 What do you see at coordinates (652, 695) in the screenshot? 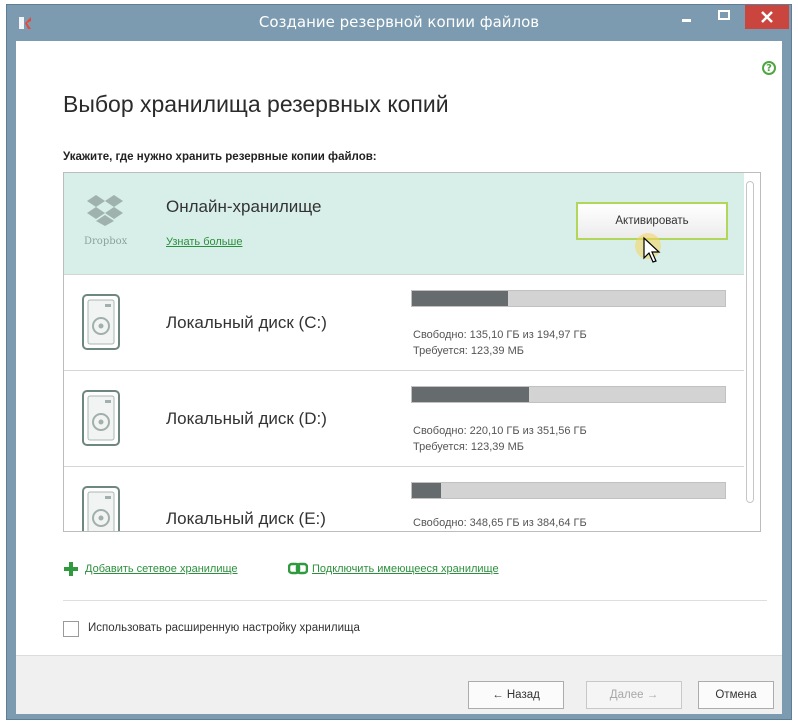
I see `arrow-right-icon: →` at bounding box center [652, 695].